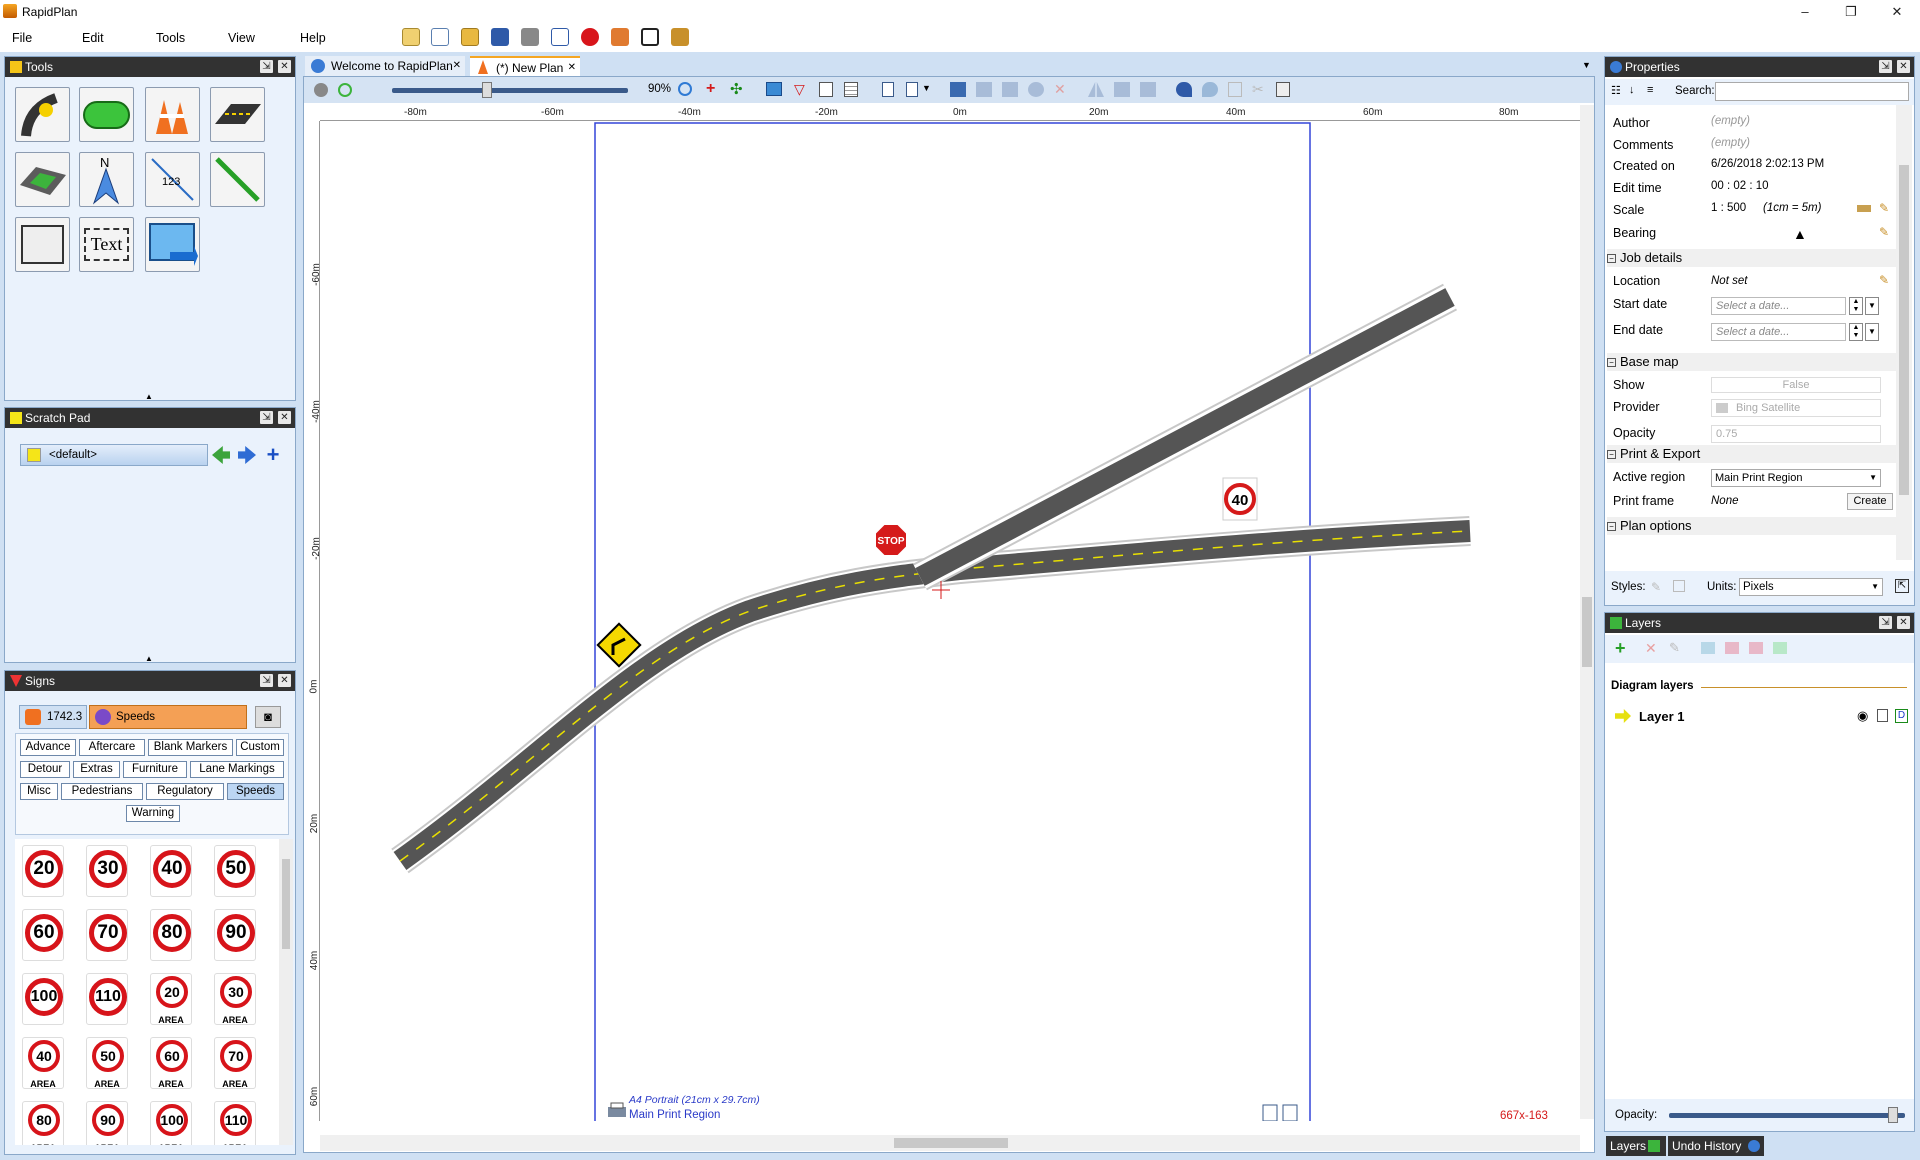 The image size is (1920, 1160). What do you see at coordinates (43, 935) in the screenshot?
I see `sign-speed-60: 60` at bounding box center [43, 935].